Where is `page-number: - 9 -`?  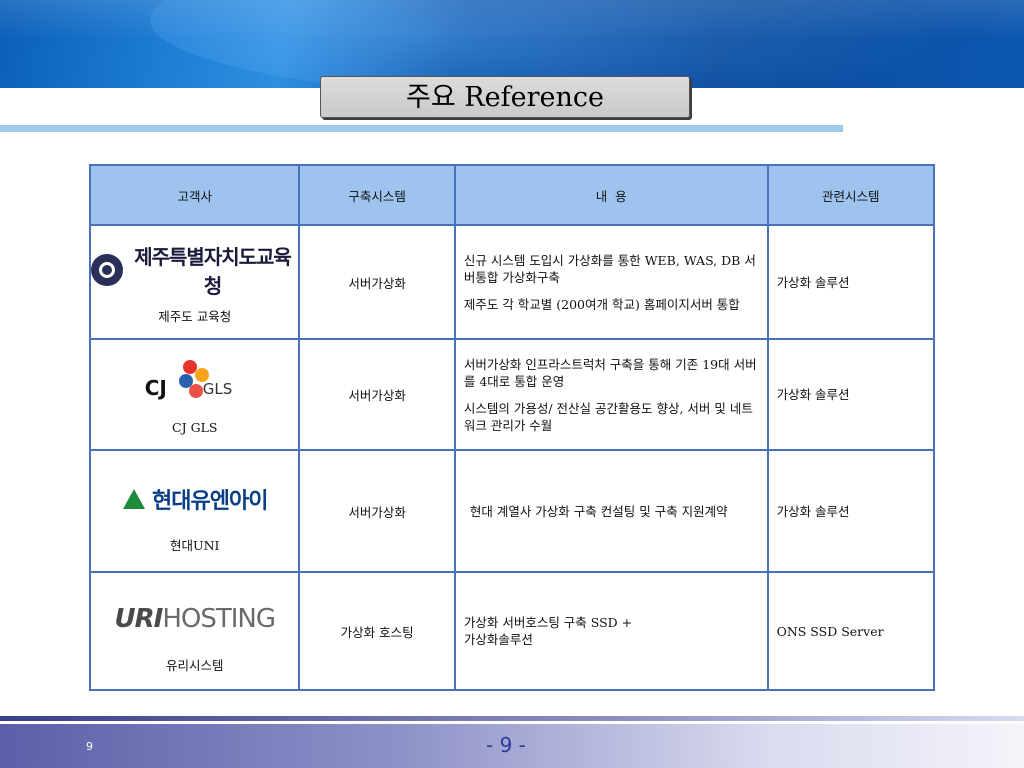
page-number: - 9 - is located at coordinates (506, 745).